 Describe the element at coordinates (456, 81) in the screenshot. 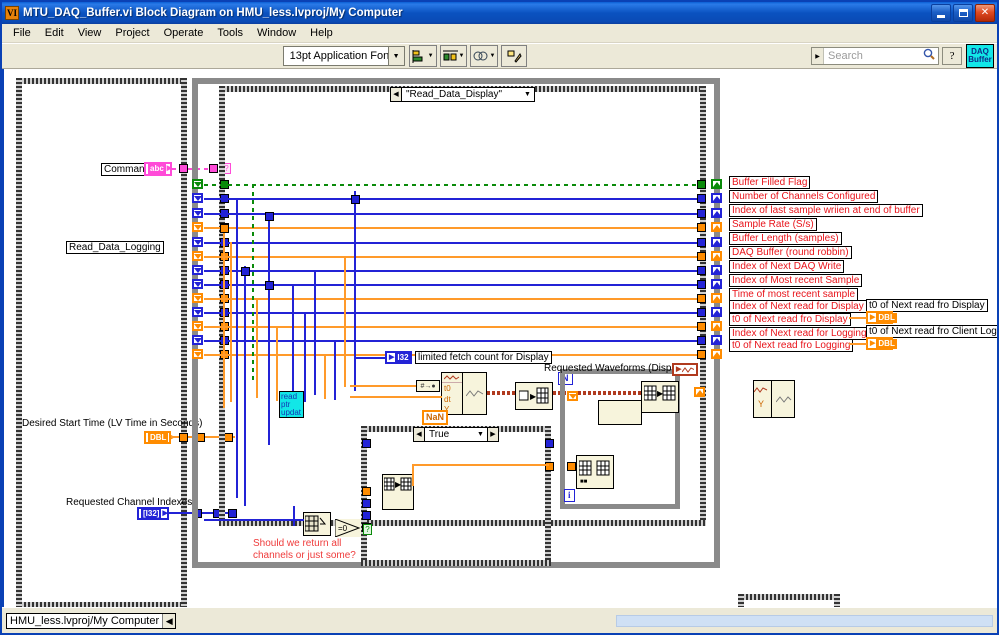

I see `main-structure-top` at that location.